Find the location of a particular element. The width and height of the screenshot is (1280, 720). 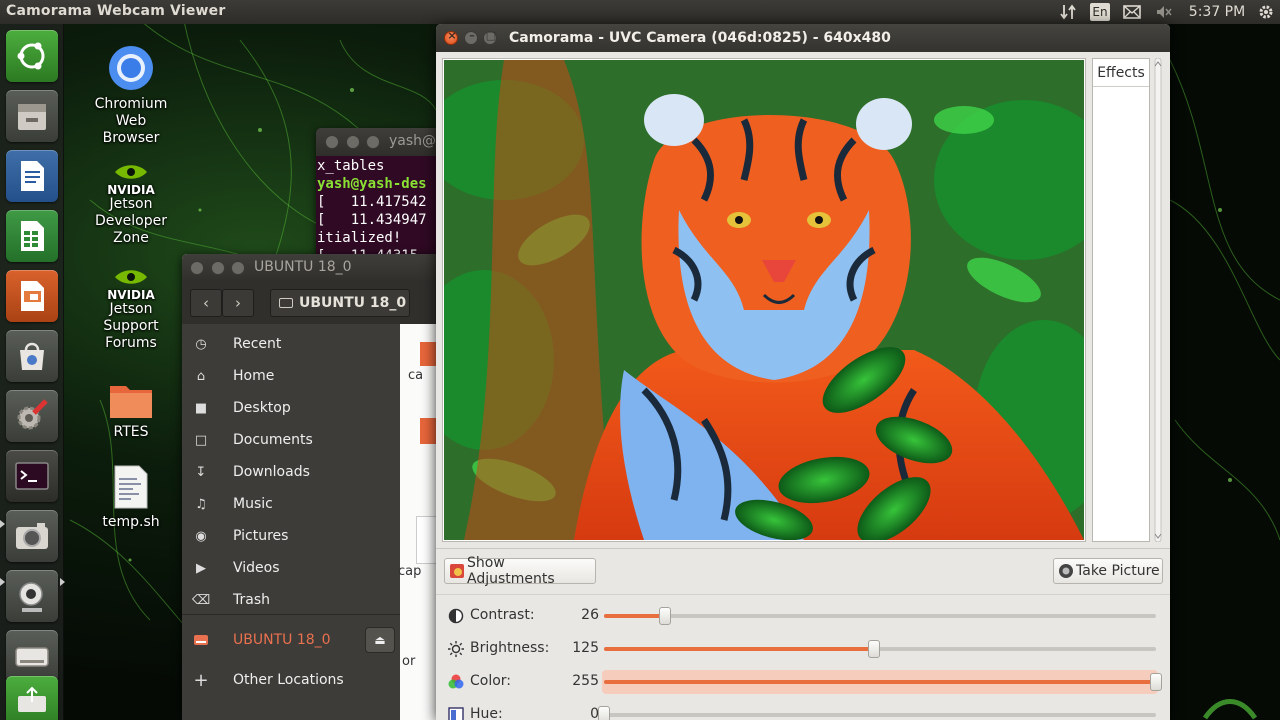

take-picture-button: Take Picture is located at coordinates (1108, 571).